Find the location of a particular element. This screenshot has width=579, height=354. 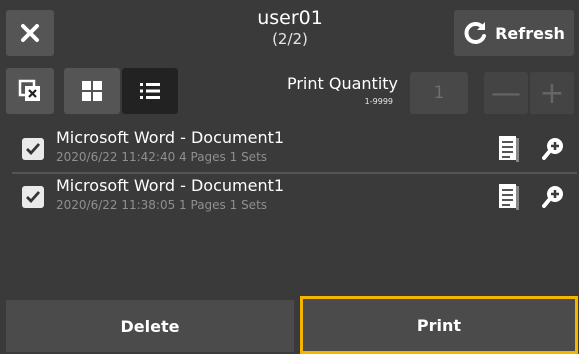

quantity-decrease-button: — is located at coordinates (506, 93).